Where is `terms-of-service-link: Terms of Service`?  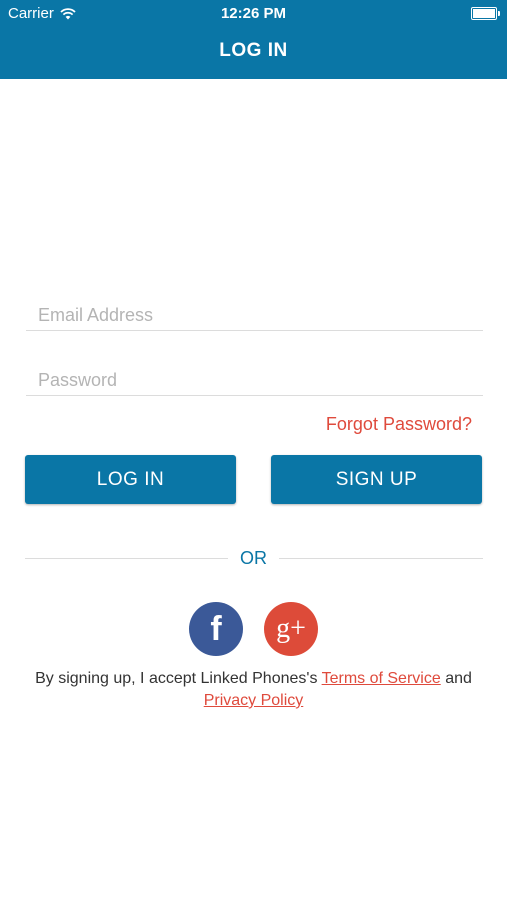
terms-of-service-link: Terms of Service is located at coordinates (381, 678).